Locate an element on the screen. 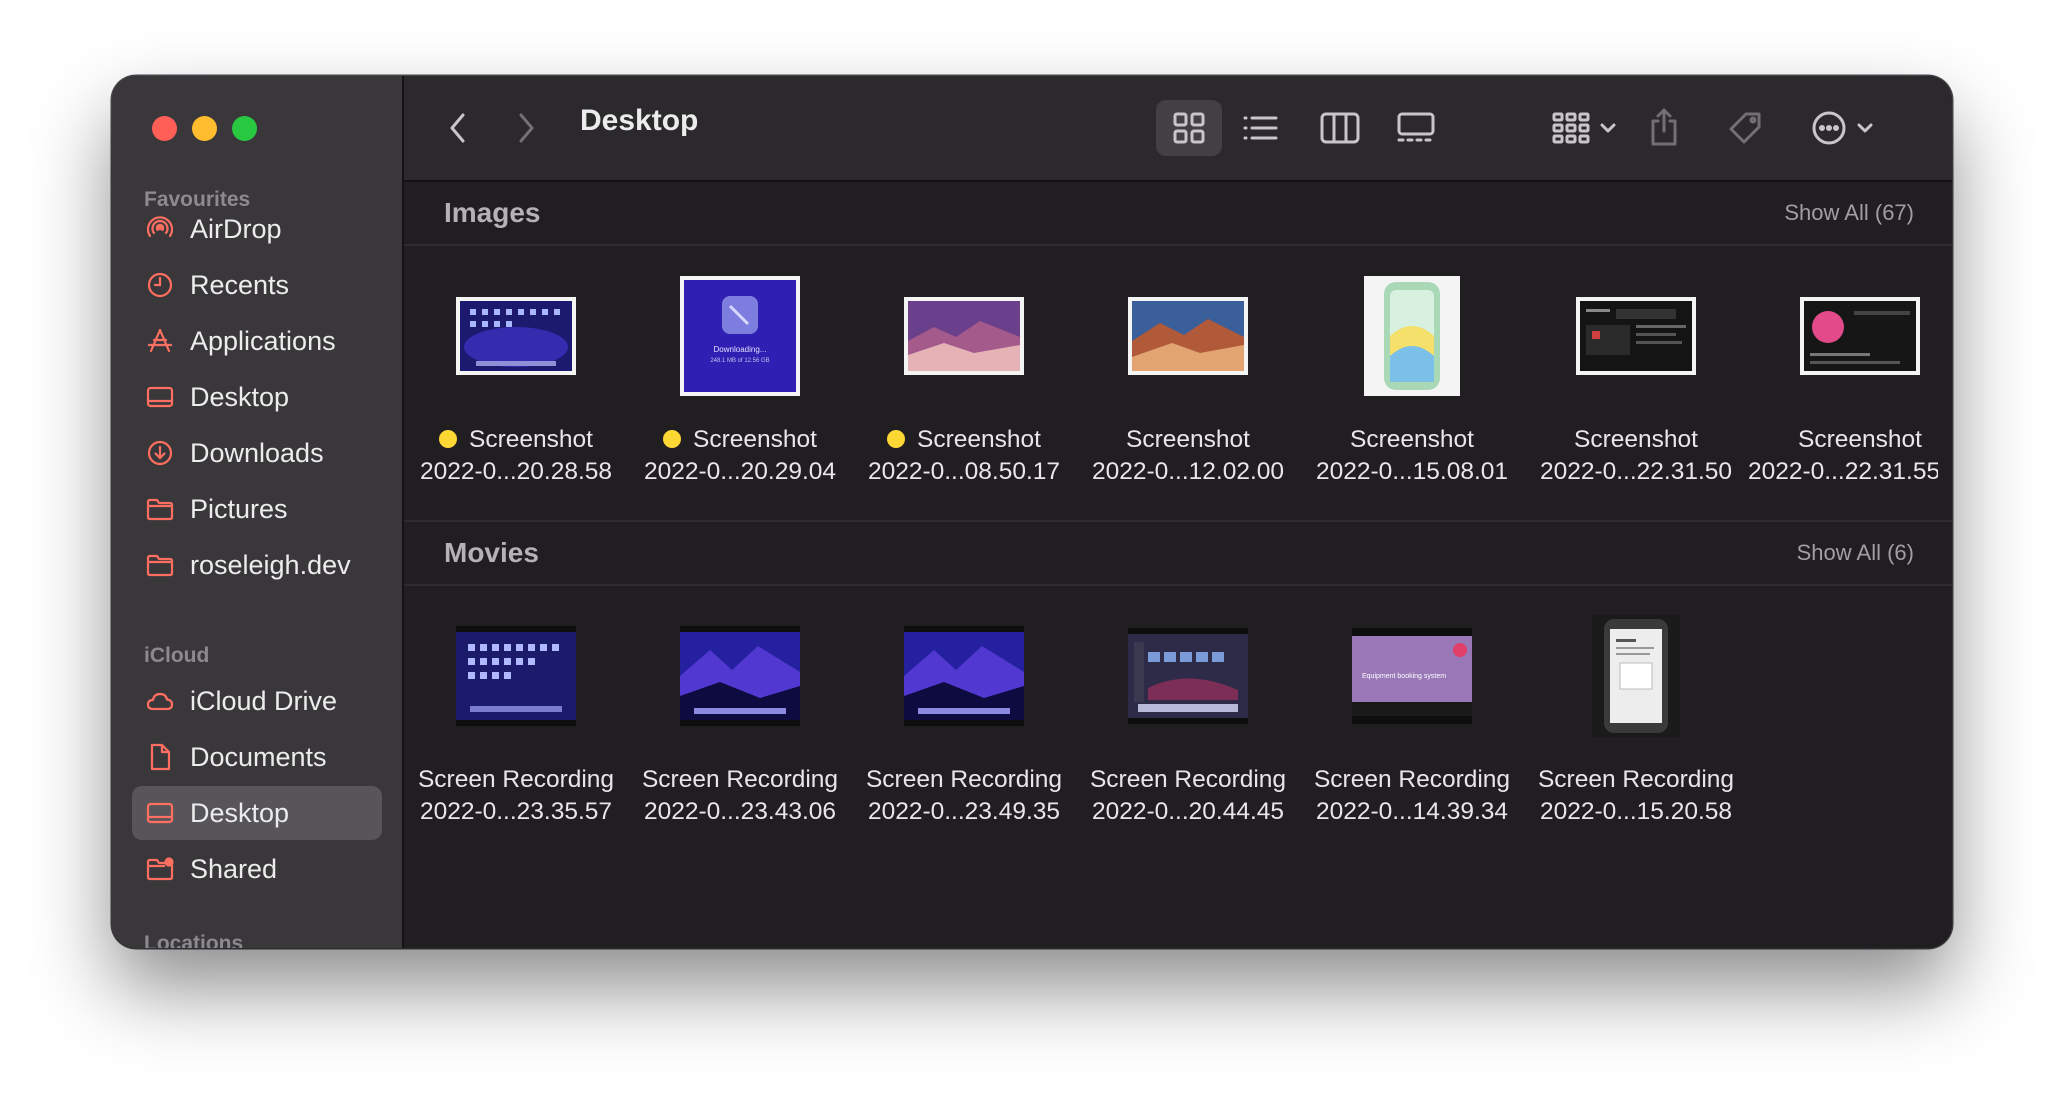 The height and width of the screenshot is (1096, 2064). file-date: 2022-0...15.08.01 is located at coordinates (1412, 471).